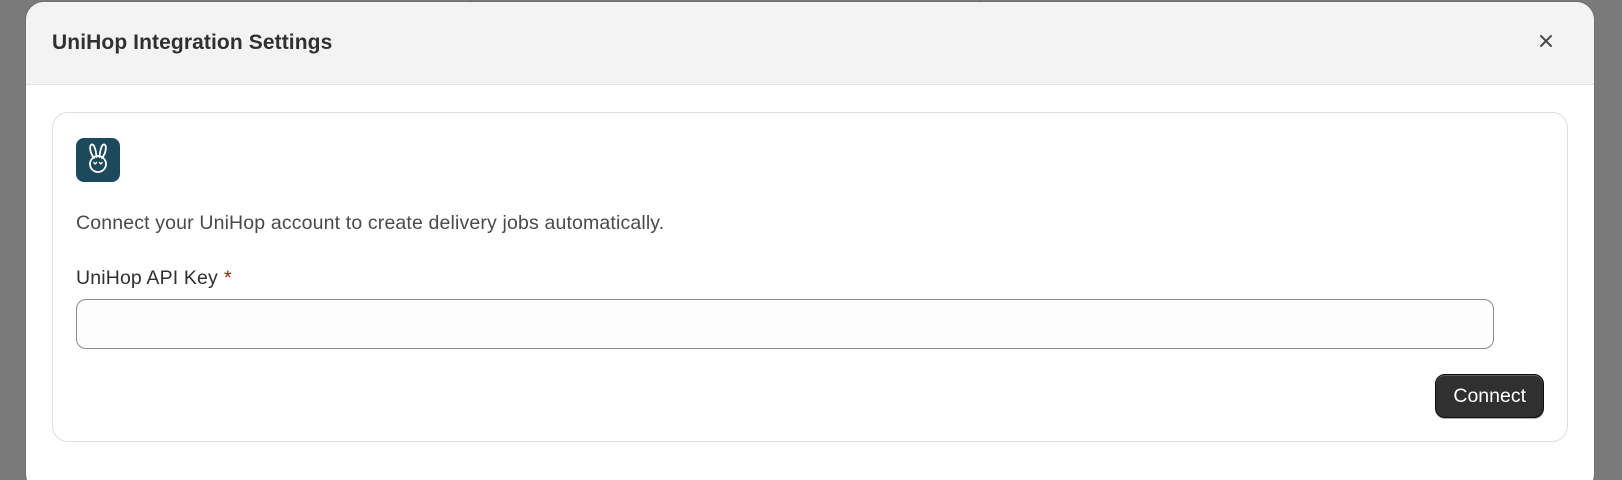 The width and height of the screenshot is (1622, 480). I want to click on modal-title: UniHop Integration Settings, so click(192, 42).